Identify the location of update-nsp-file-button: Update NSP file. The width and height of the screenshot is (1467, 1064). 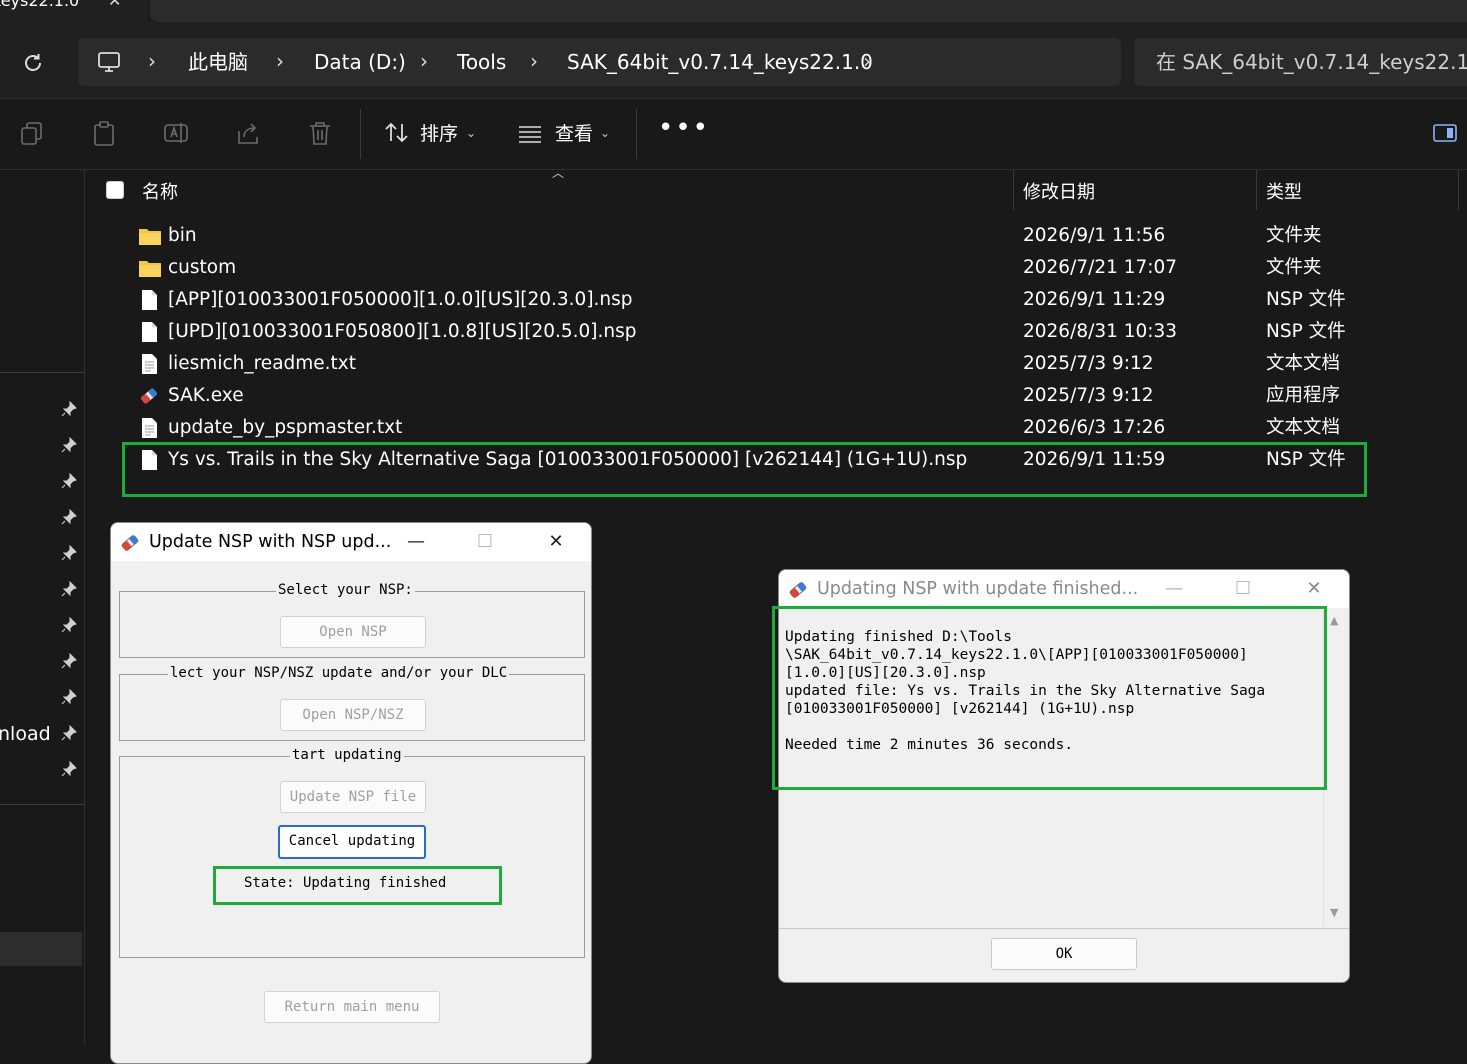
(353, 797).